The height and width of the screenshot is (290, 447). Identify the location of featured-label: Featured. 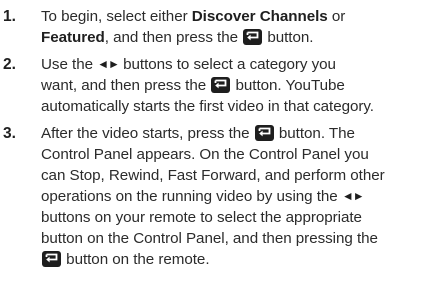
(73, 37).